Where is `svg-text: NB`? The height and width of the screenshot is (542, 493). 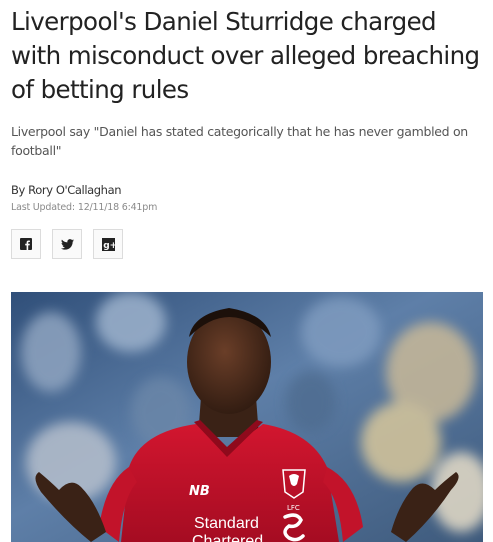 svg-text: NB is located at coordinates (199, 491).